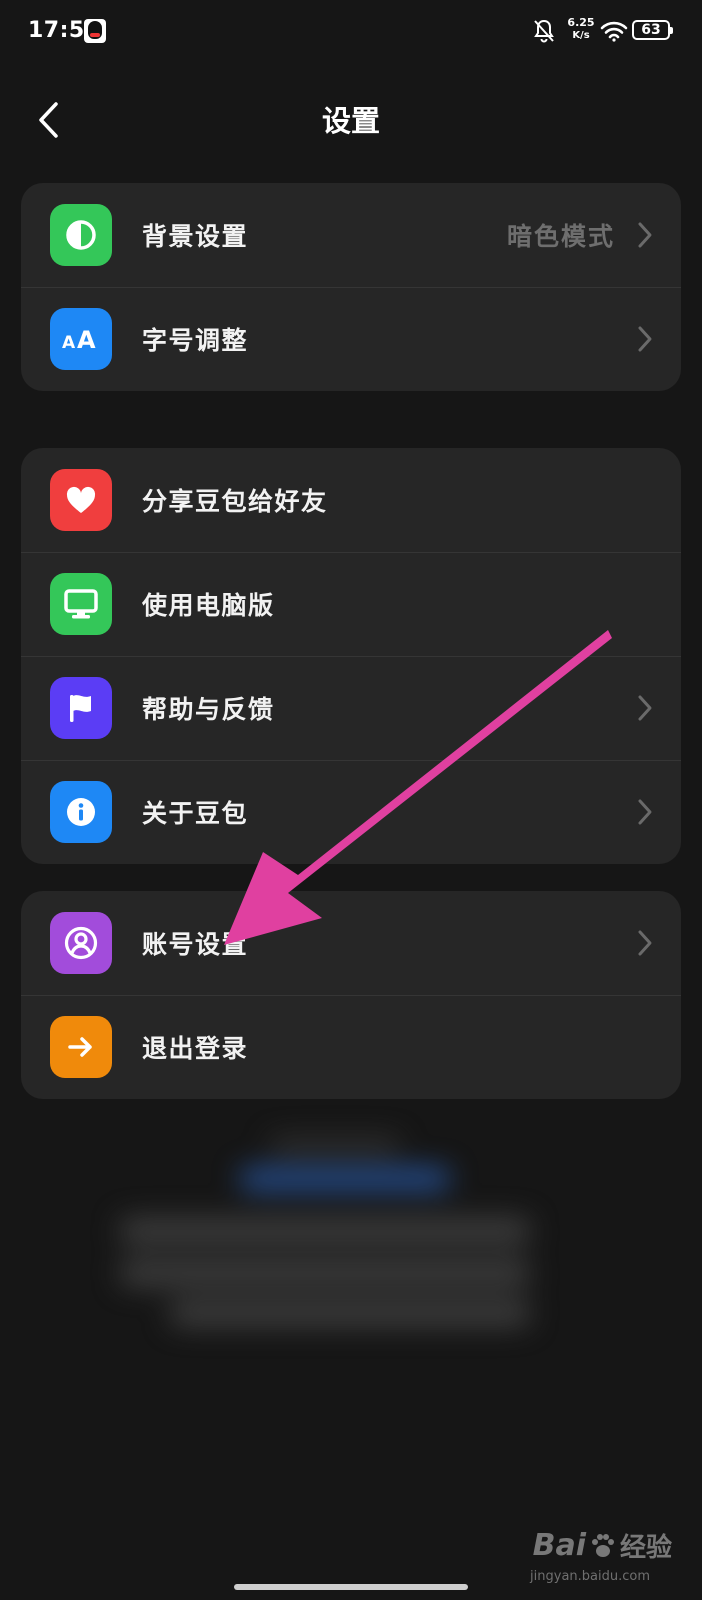 This screenshot has height=1600, width=702. Describe the element at coordinates (208, 605) in the screenshot. I see `row-label: 使用电脑版` at that location.